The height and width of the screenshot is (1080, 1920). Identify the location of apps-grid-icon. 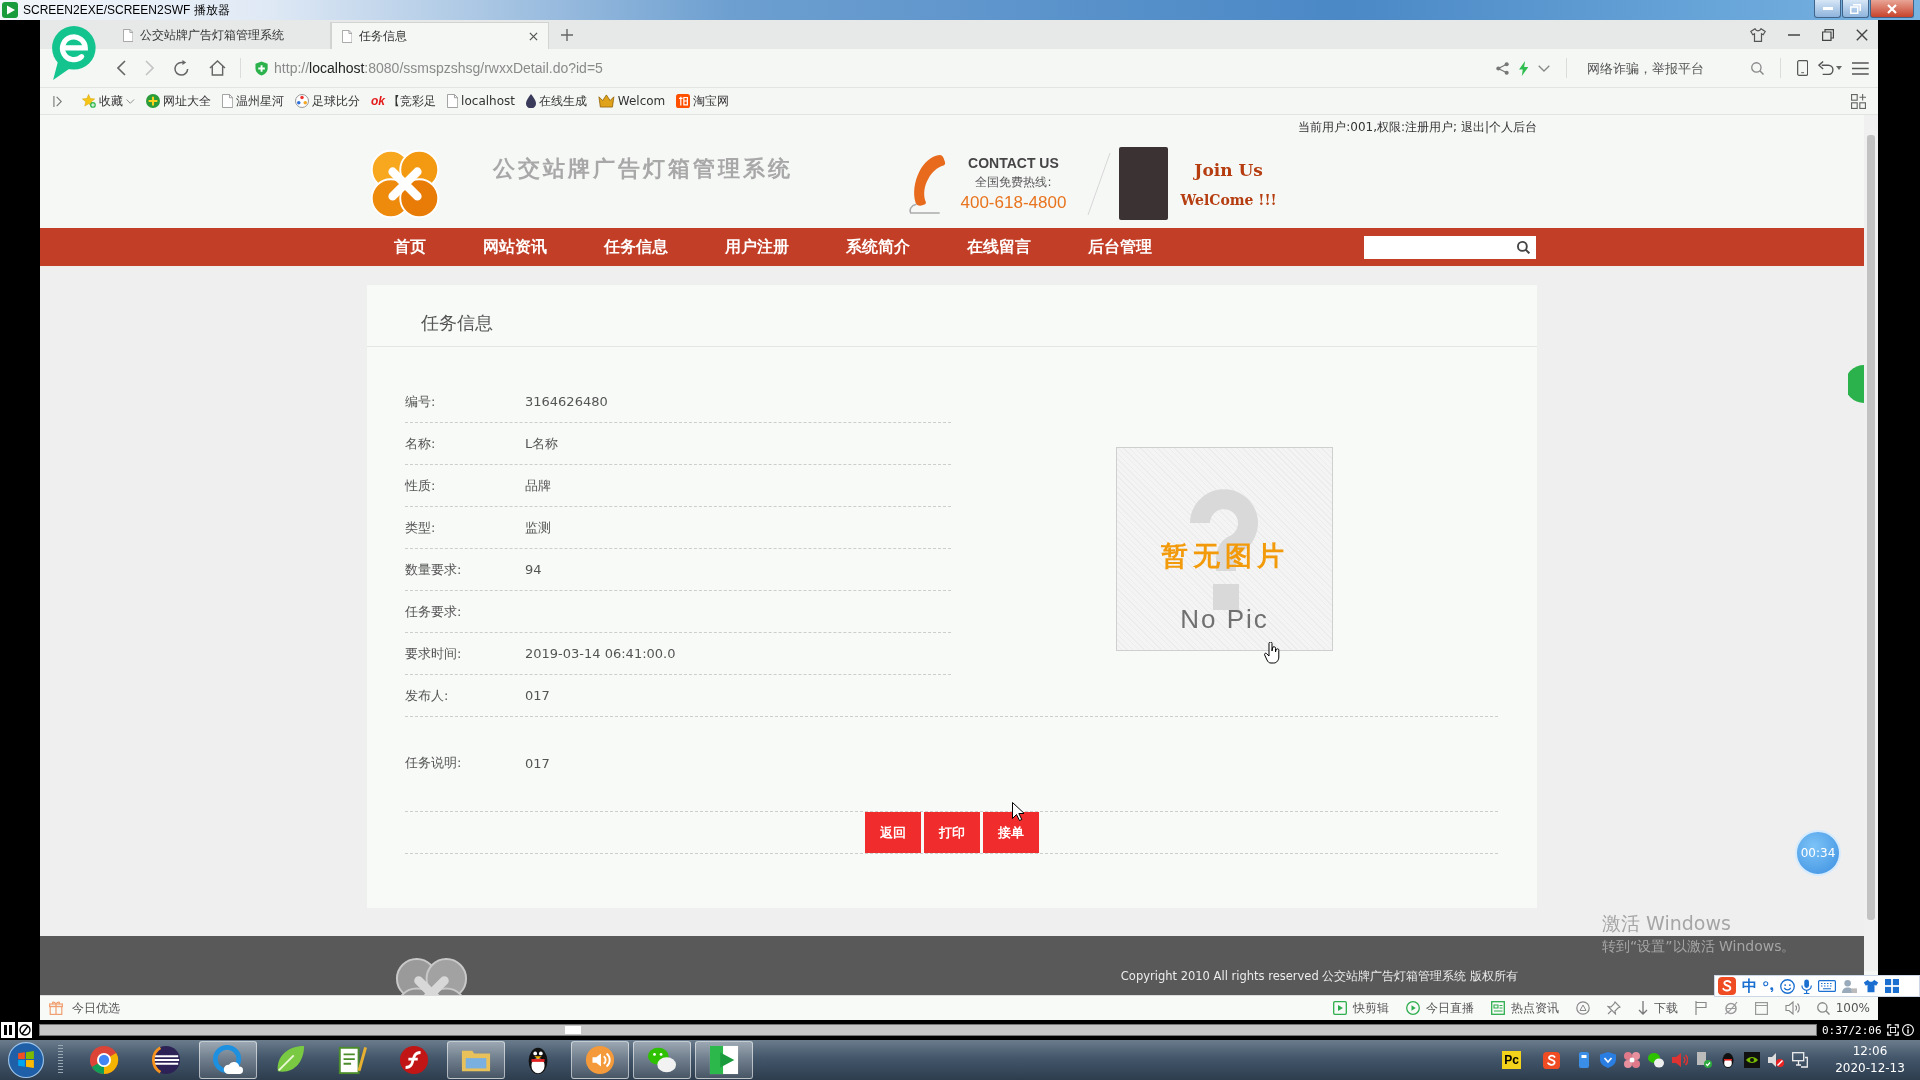
(1858, 101).